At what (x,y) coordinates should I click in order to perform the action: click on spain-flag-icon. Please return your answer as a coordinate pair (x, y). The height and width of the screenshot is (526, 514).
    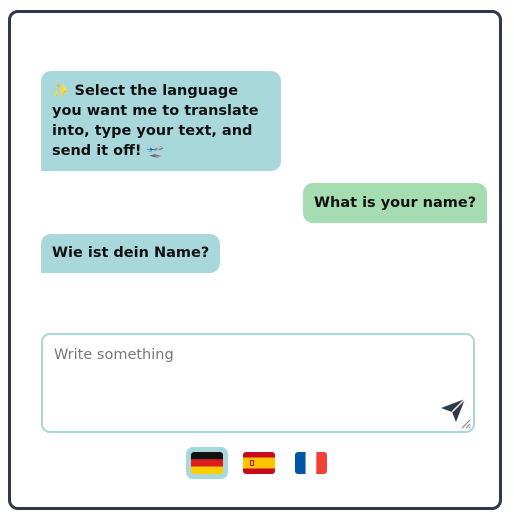
    Looking at the image, I should click on (259, 463).